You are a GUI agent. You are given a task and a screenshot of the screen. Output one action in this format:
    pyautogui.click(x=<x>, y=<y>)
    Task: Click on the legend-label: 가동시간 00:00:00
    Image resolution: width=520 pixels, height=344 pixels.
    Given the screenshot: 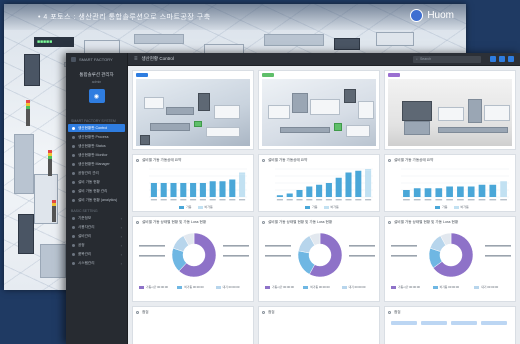 What is the action you would take?
    pyautogui.click(x=283, y=287)
    